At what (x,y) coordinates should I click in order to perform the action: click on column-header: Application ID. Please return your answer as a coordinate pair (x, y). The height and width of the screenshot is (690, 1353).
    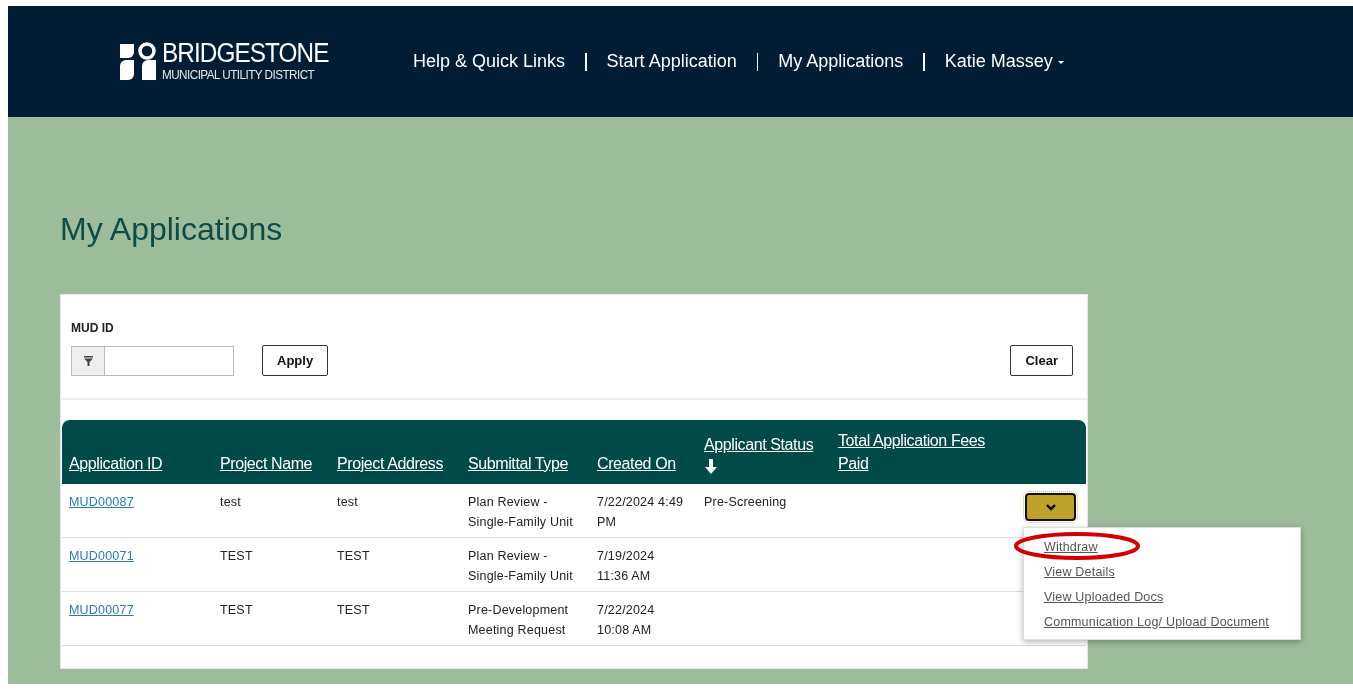
    Looking at the image, I should click on (116, 463).